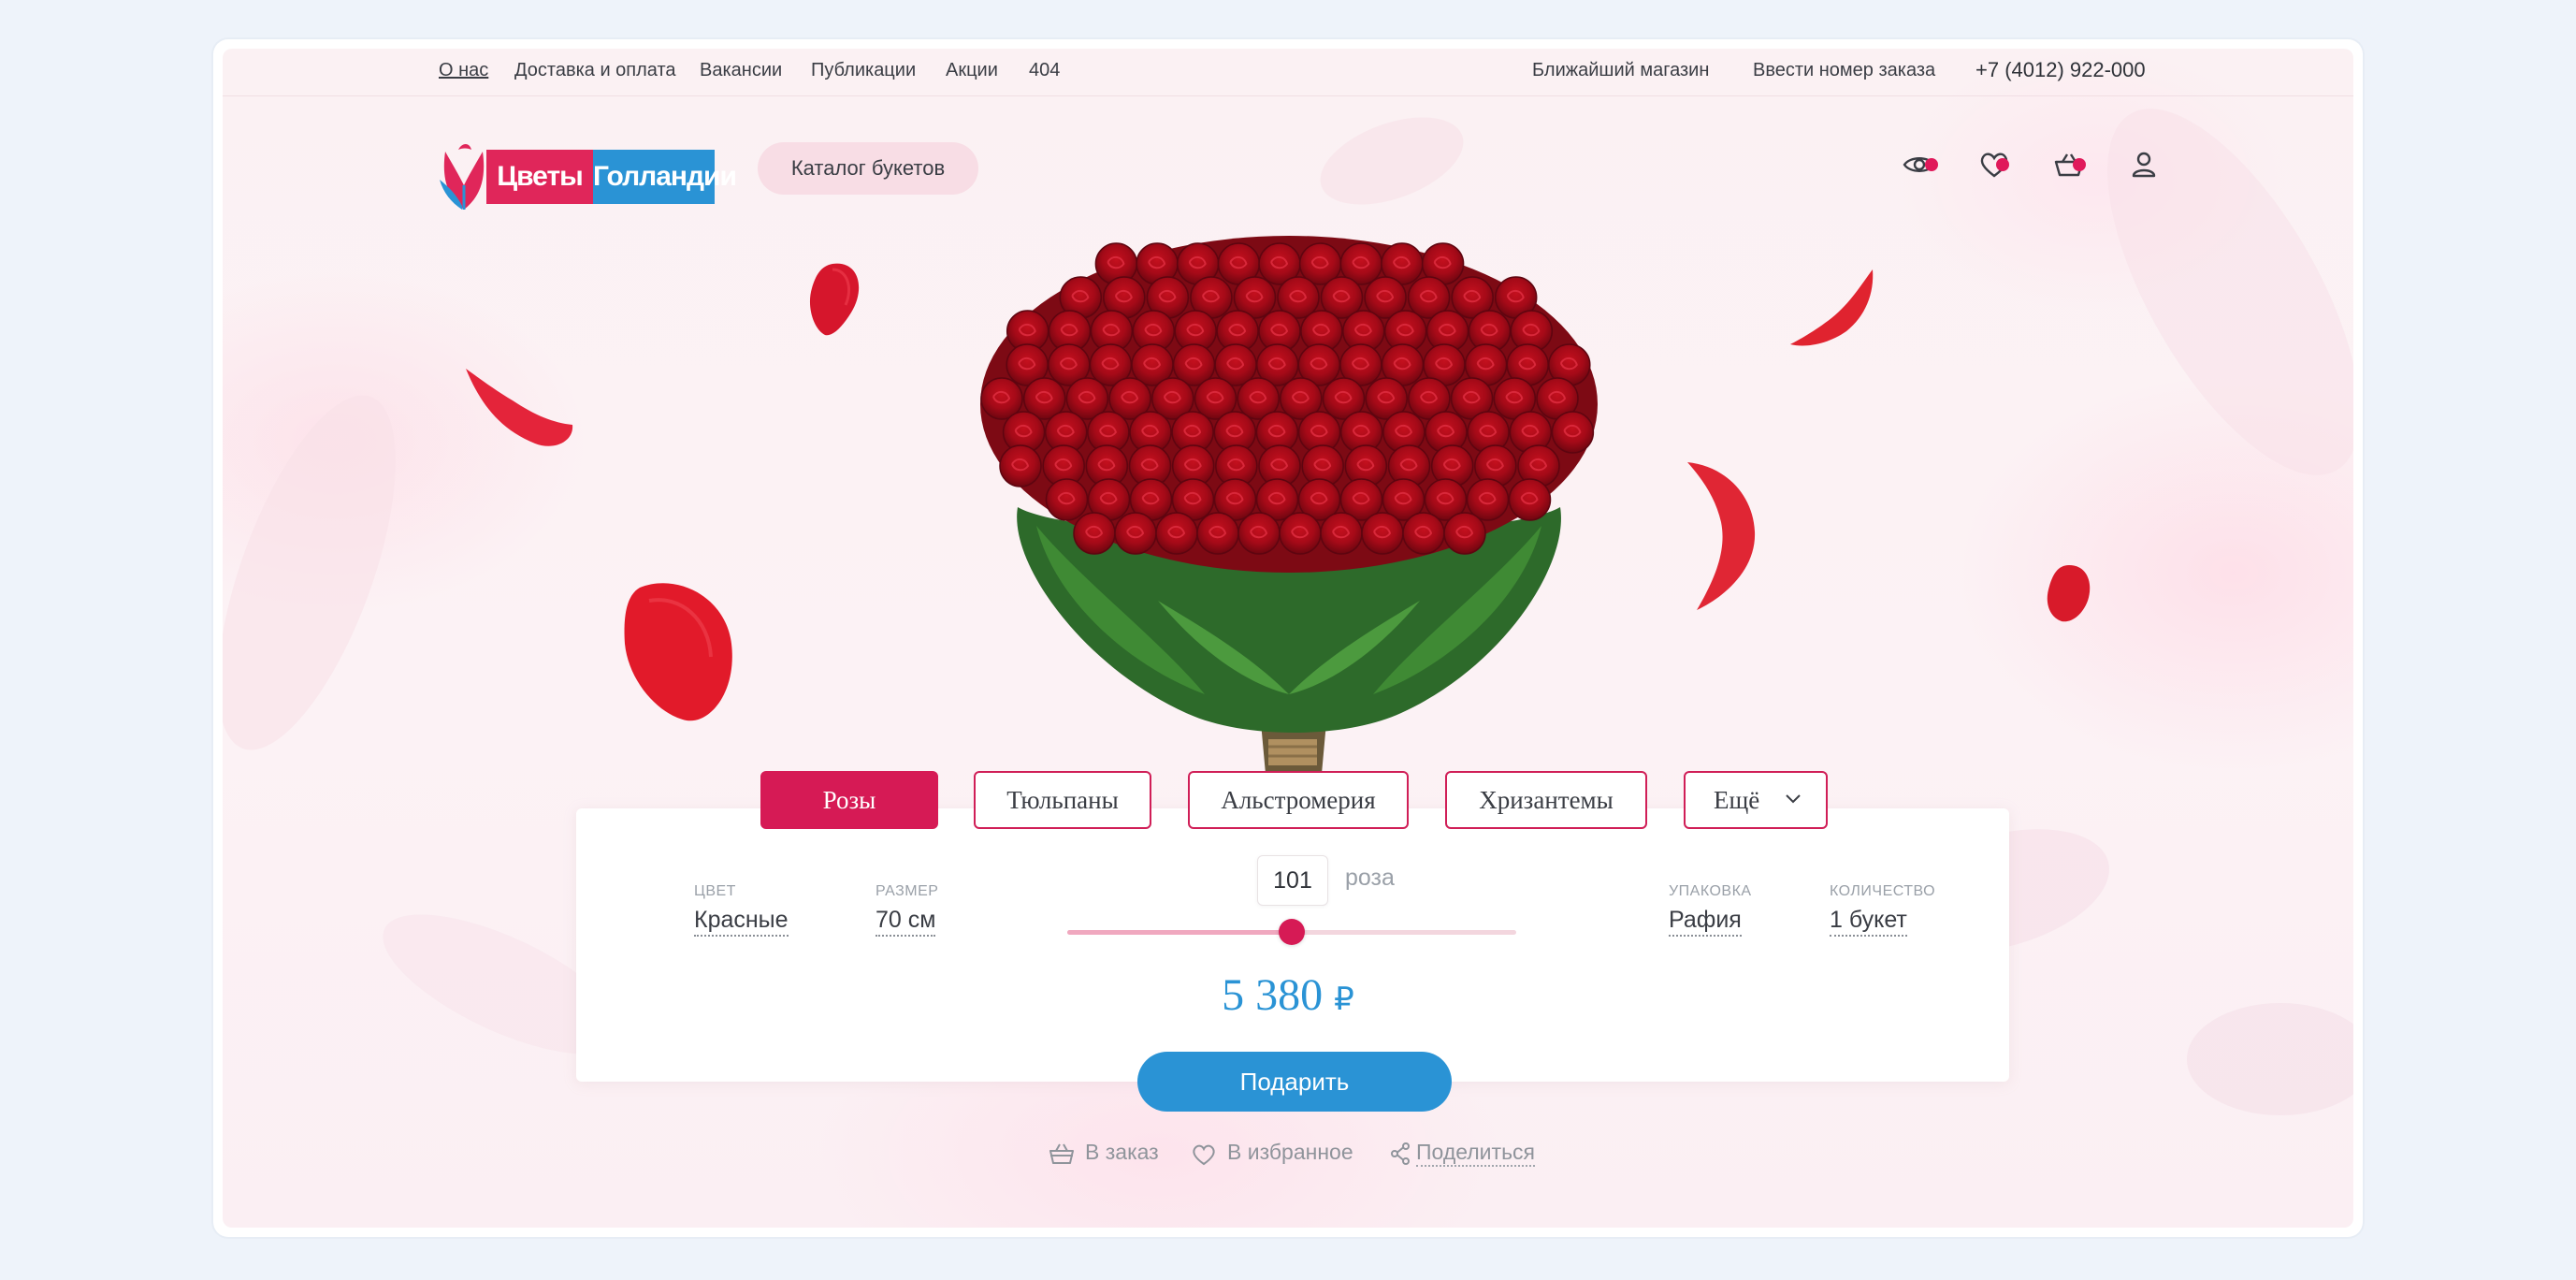 The image size is (2576, 1280). I want to click on stems-slider-handle, so click(1292, 932).